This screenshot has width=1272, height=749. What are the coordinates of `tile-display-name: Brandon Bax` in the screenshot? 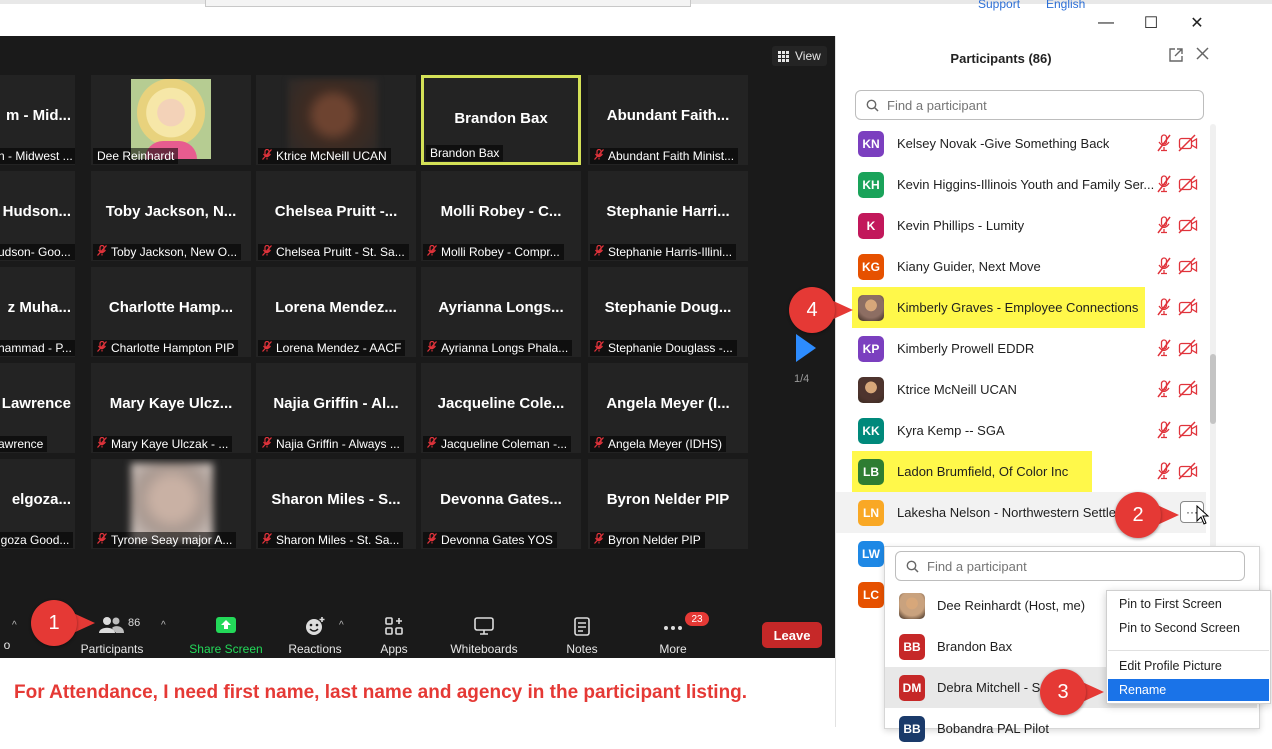 It's located at (501, 118).